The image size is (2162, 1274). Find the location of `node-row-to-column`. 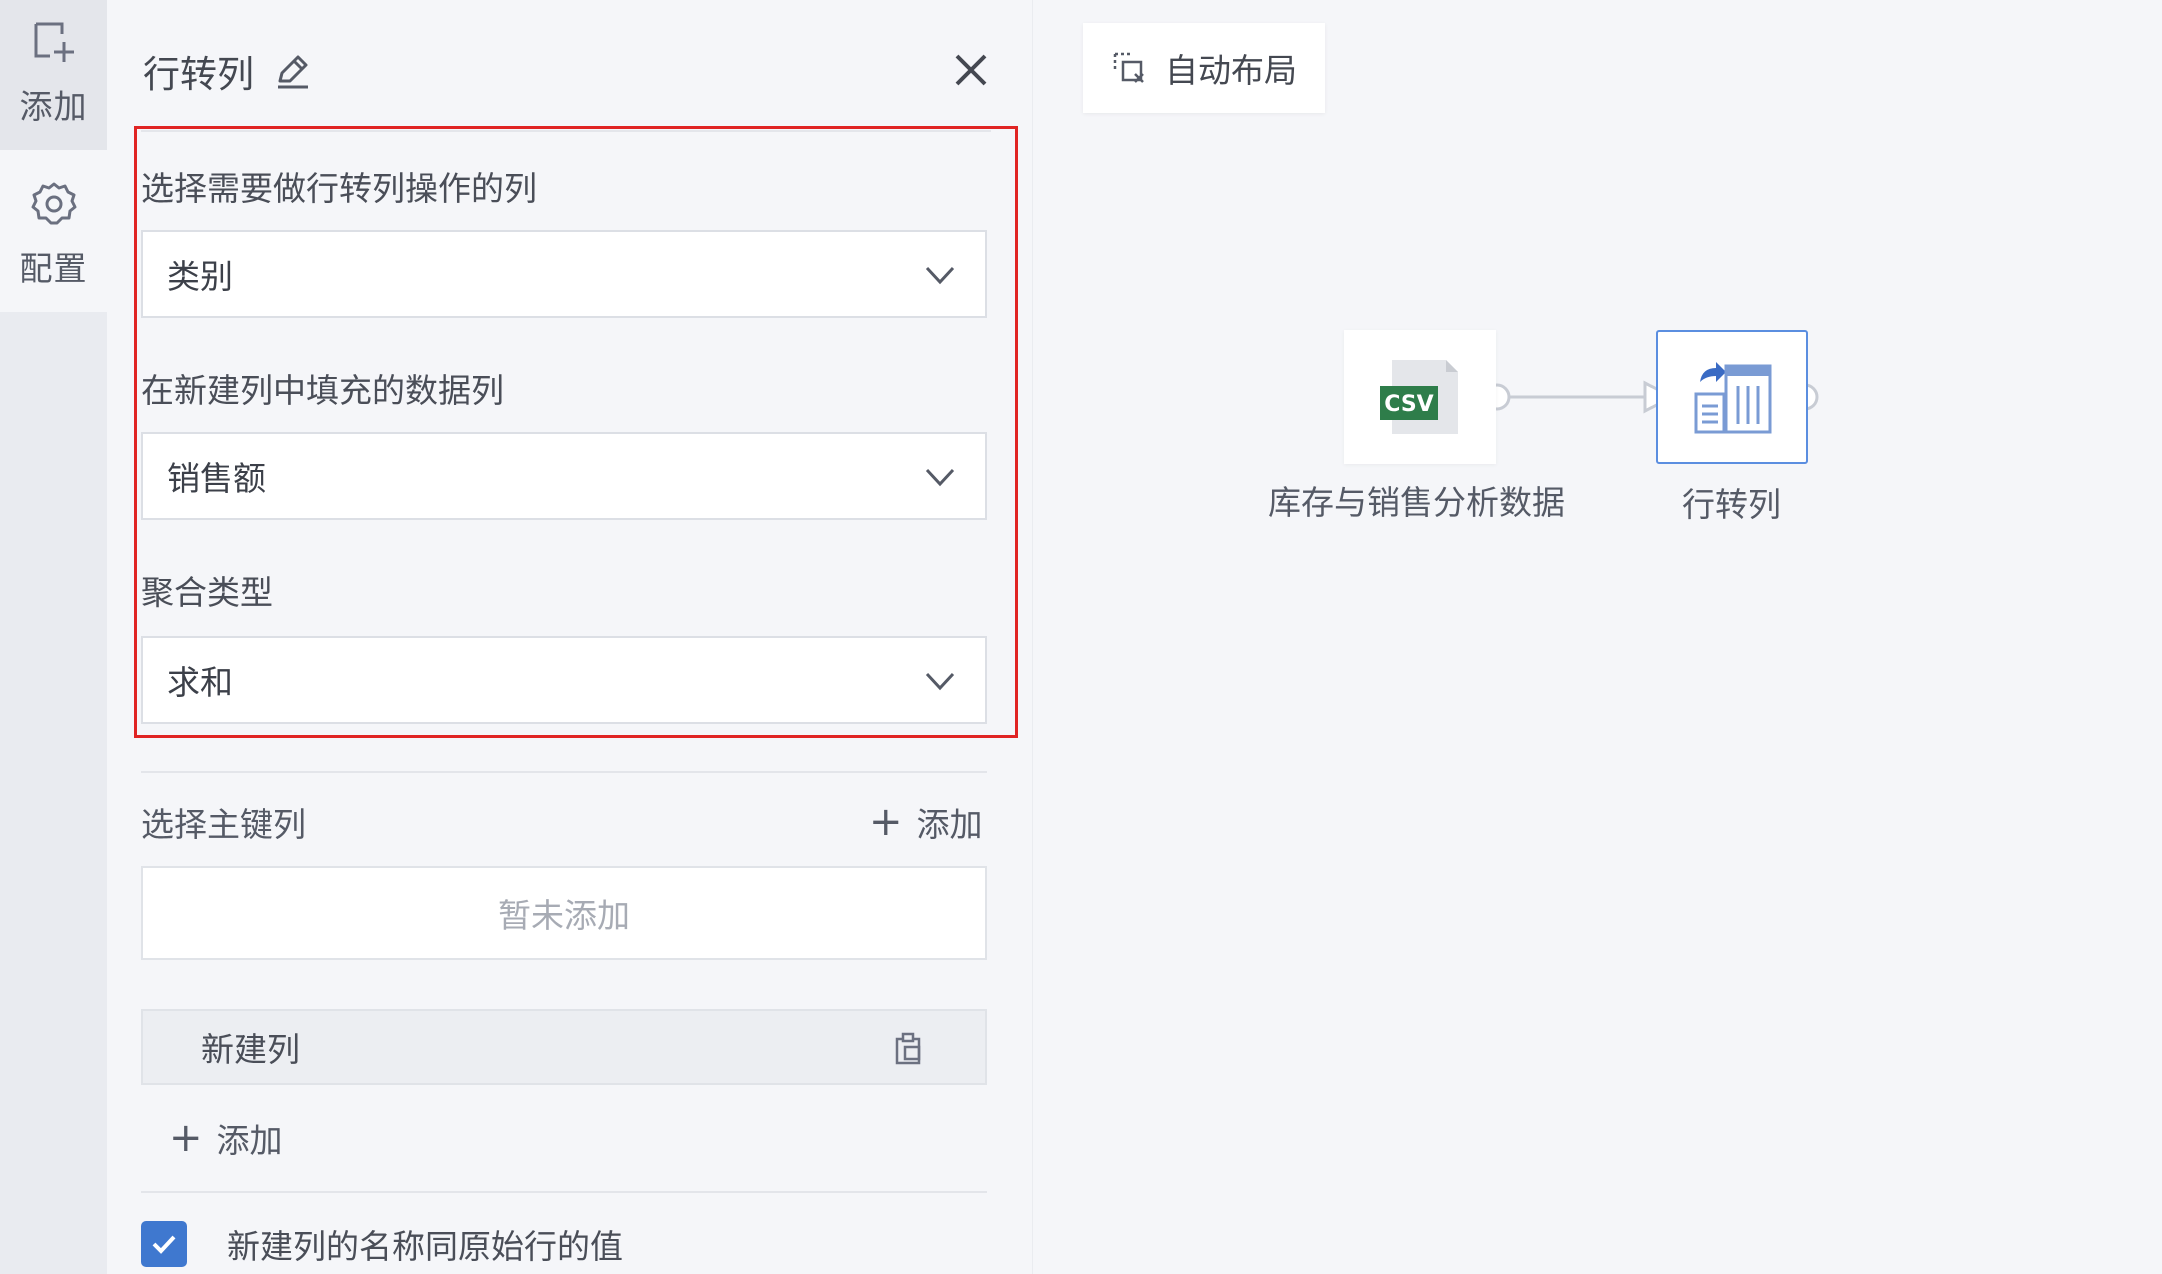

node-row-to-column is located at coordinates (1732, 397).